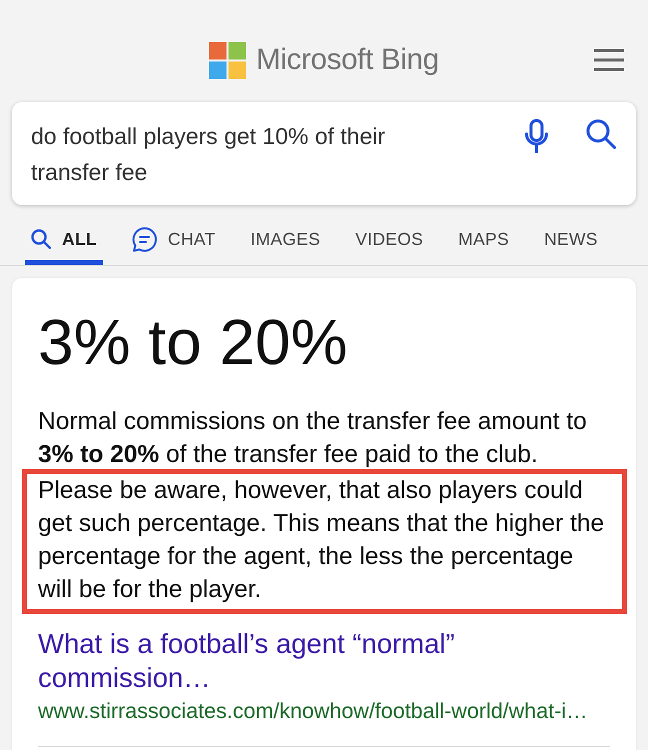 The image size is (648, 750). Describe the element at coordinates (484, 241) in the screenshot. I see `tab: MAPS` at that location.